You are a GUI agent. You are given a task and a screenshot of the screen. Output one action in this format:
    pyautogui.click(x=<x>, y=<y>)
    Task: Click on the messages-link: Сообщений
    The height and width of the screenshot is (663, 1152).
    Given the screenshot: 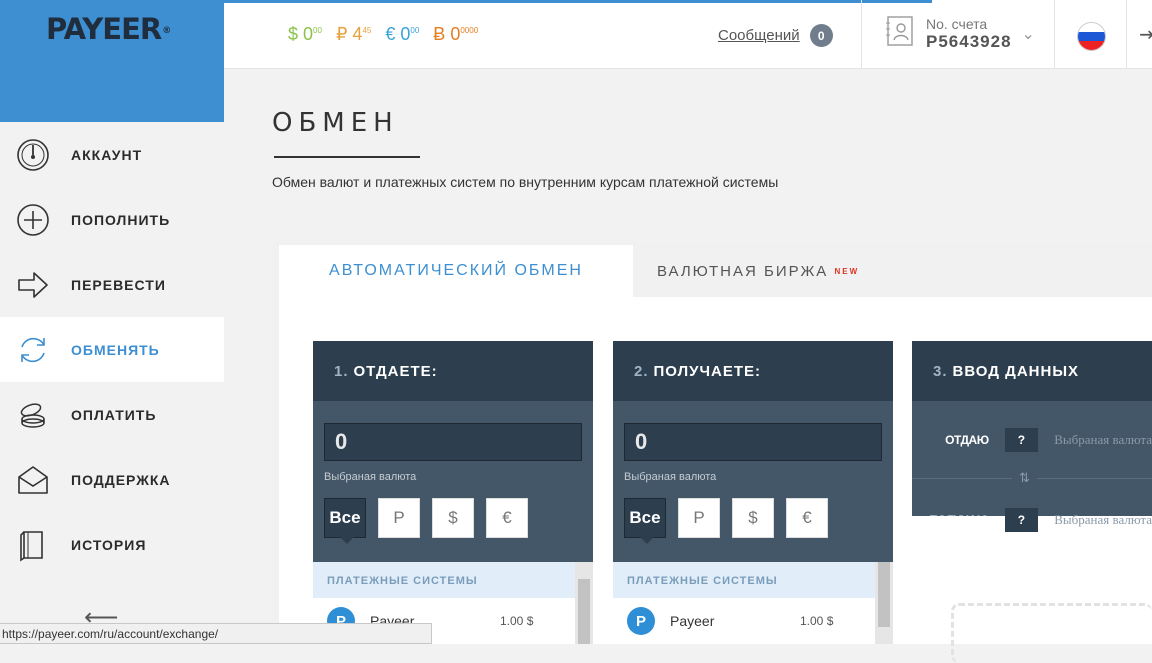 What is the action you would take?
    pyautogui.click(x=759, y=35)
    